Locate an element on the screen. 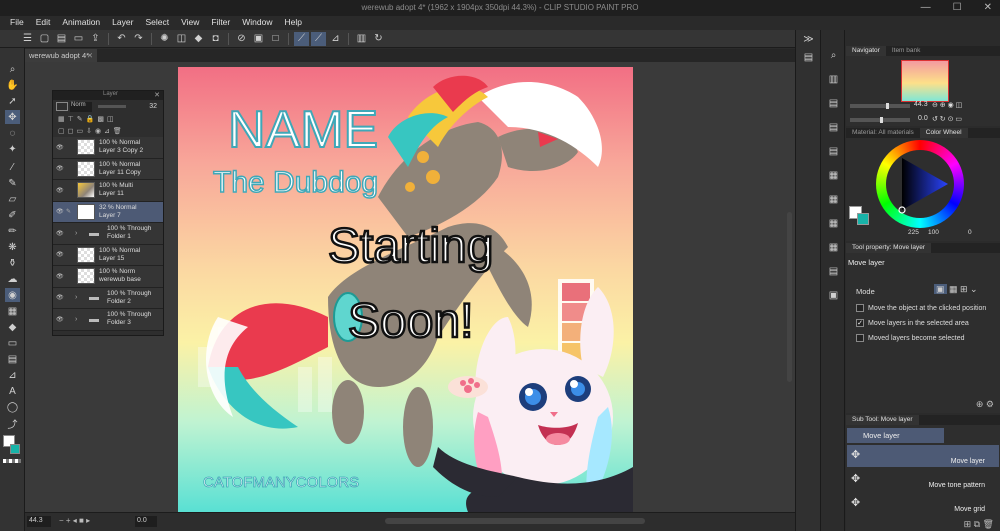 The width and height of the screenshot is (1000, 531). option-move-selected-checkbox: ✓ is located at coordinates (860, 323).